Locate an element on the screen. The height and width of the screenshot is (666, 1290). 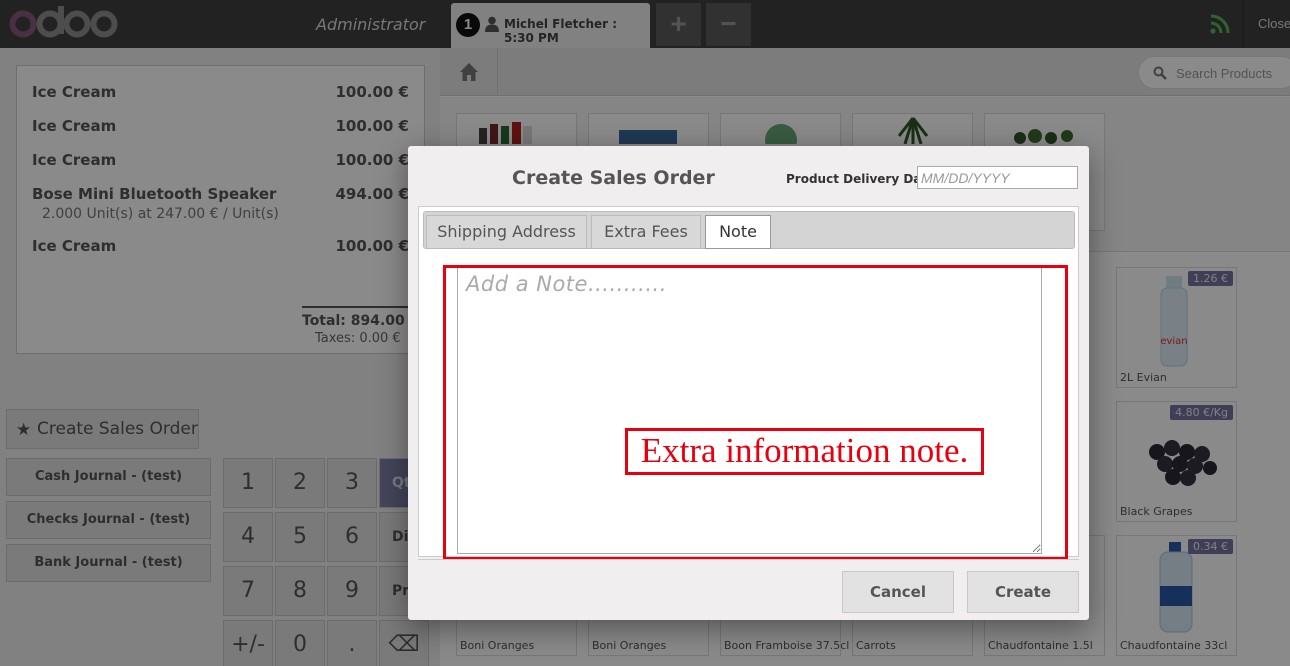
tab-note: Note is located at coordinates (738, 232).